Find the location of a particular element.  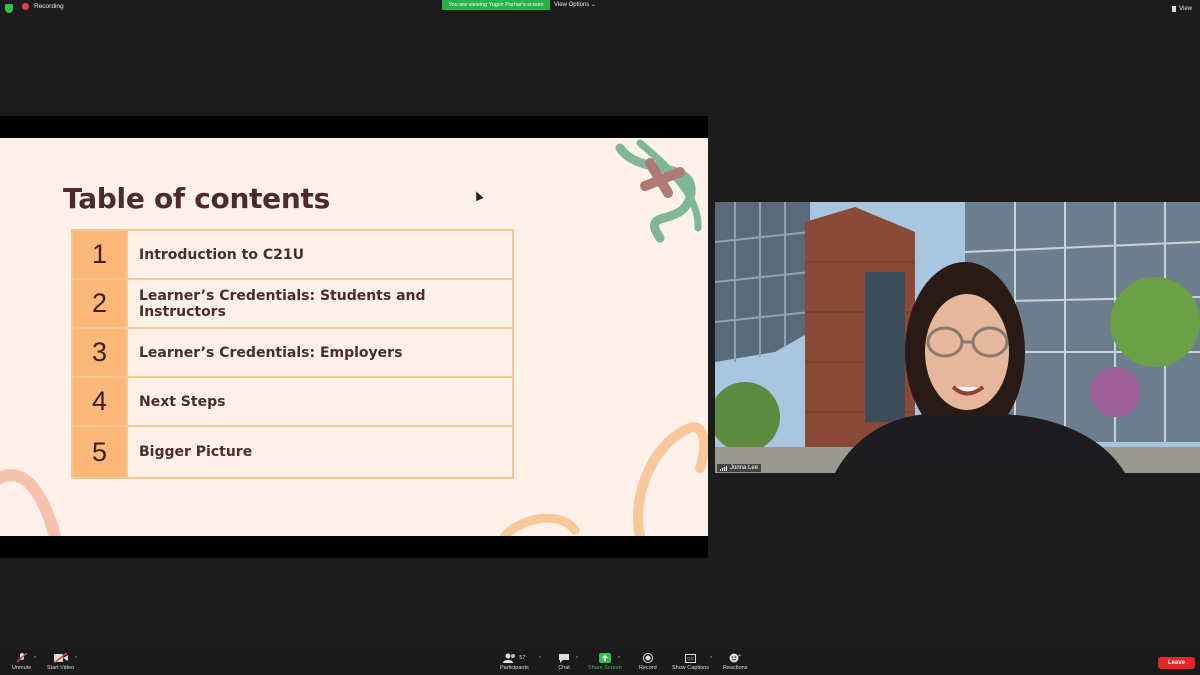

record-icon is located at coordinates (647, 658).